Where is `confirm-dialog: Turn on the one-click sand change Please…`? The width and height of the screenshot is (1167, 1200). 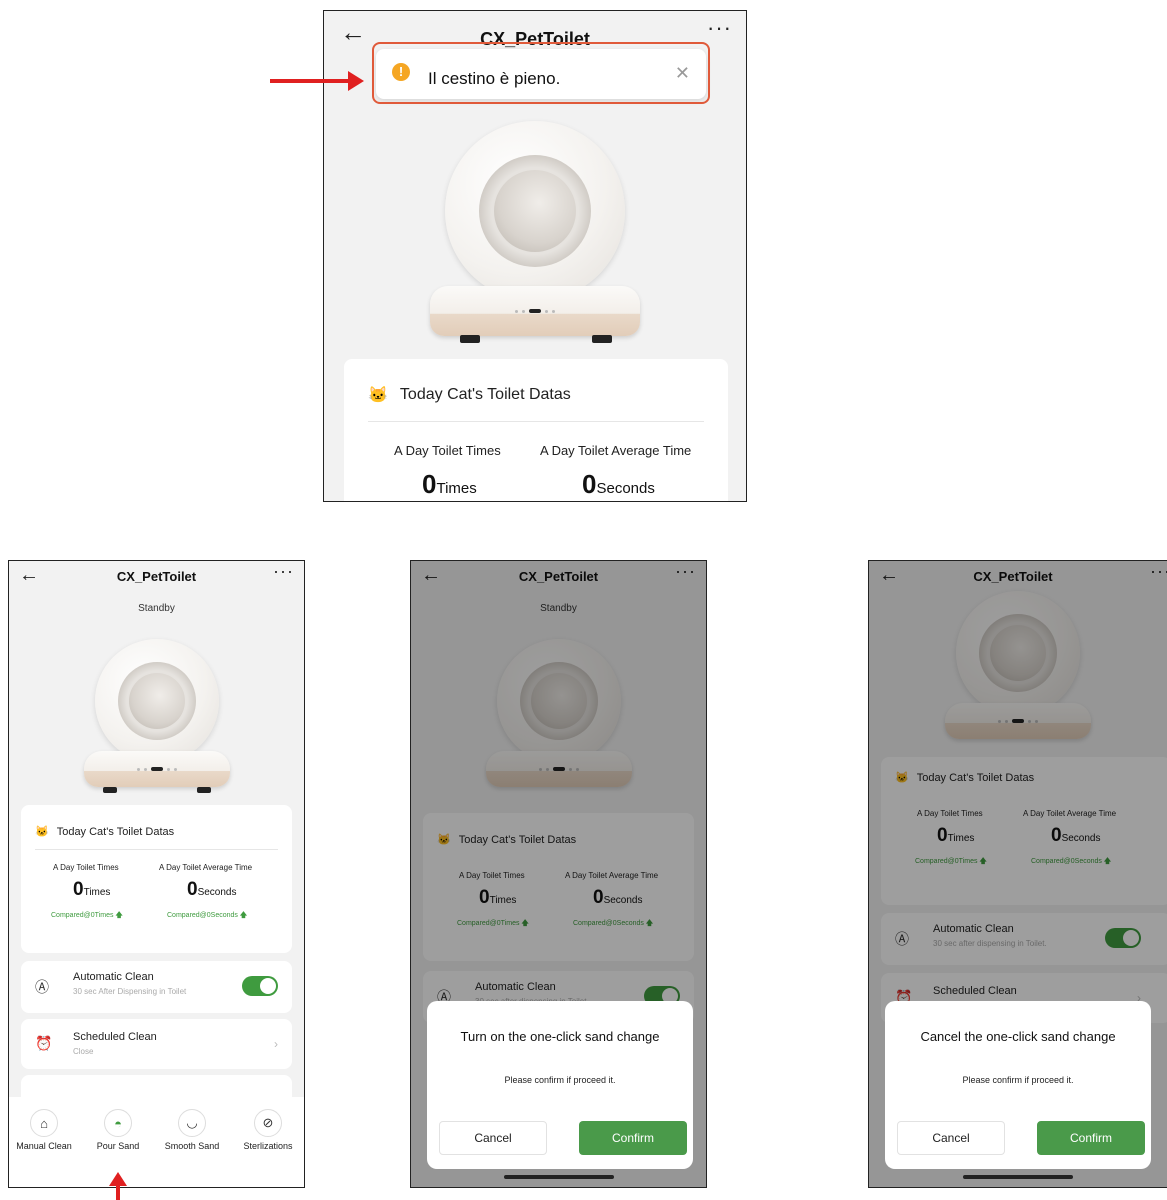 confirm-dialog: Turn on the one-click sand change Please… is located at coordinates (560, 1085).